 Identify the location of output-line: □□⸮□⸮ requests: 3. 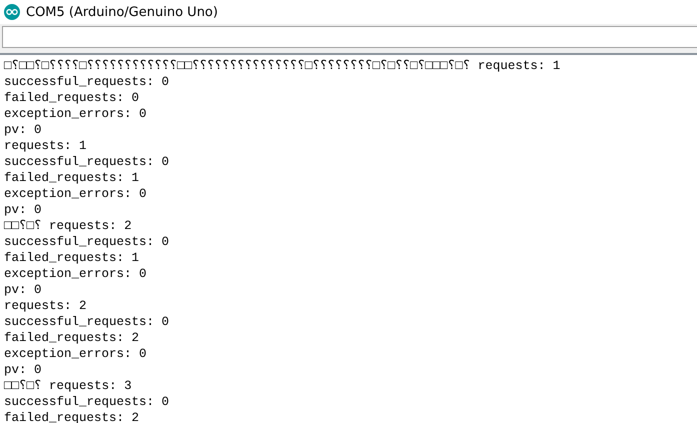
(68, 386).